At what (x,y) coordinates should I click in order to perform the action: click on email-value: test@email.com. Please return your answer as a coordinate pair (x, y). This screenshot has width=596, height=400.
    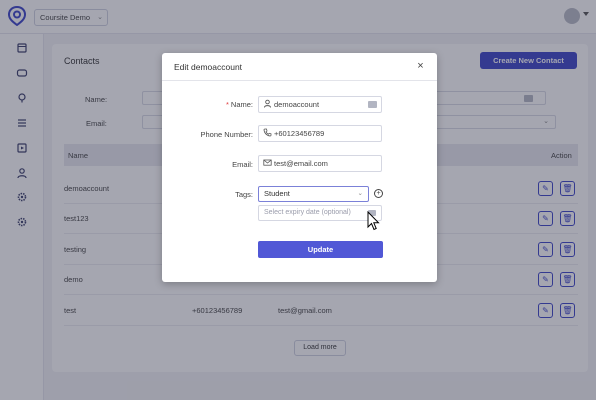
    Looking at the image, I should click on (301, 163).